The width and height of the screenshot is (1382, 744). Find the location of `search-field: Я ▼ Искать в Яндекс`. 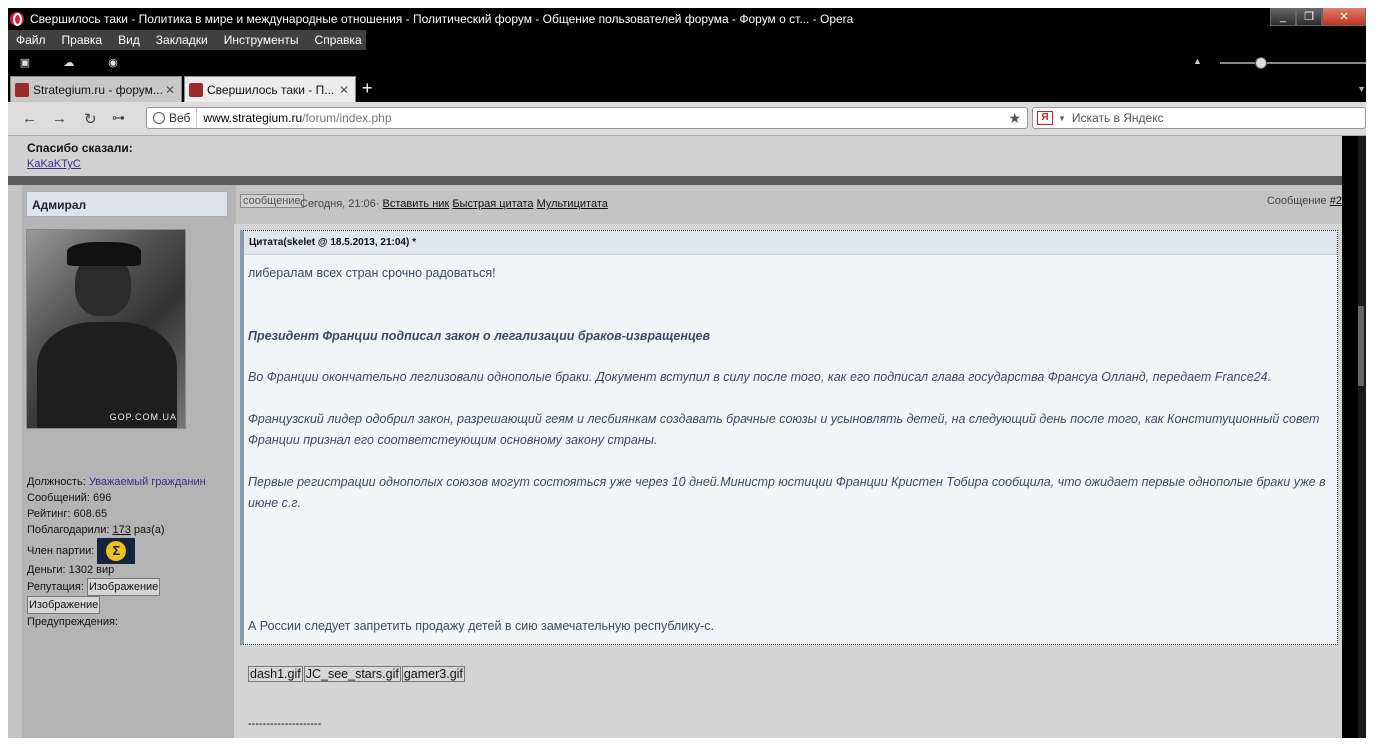

search-field: Я ▼ Искать в Яндекс is located at coordinates (1199, 118).